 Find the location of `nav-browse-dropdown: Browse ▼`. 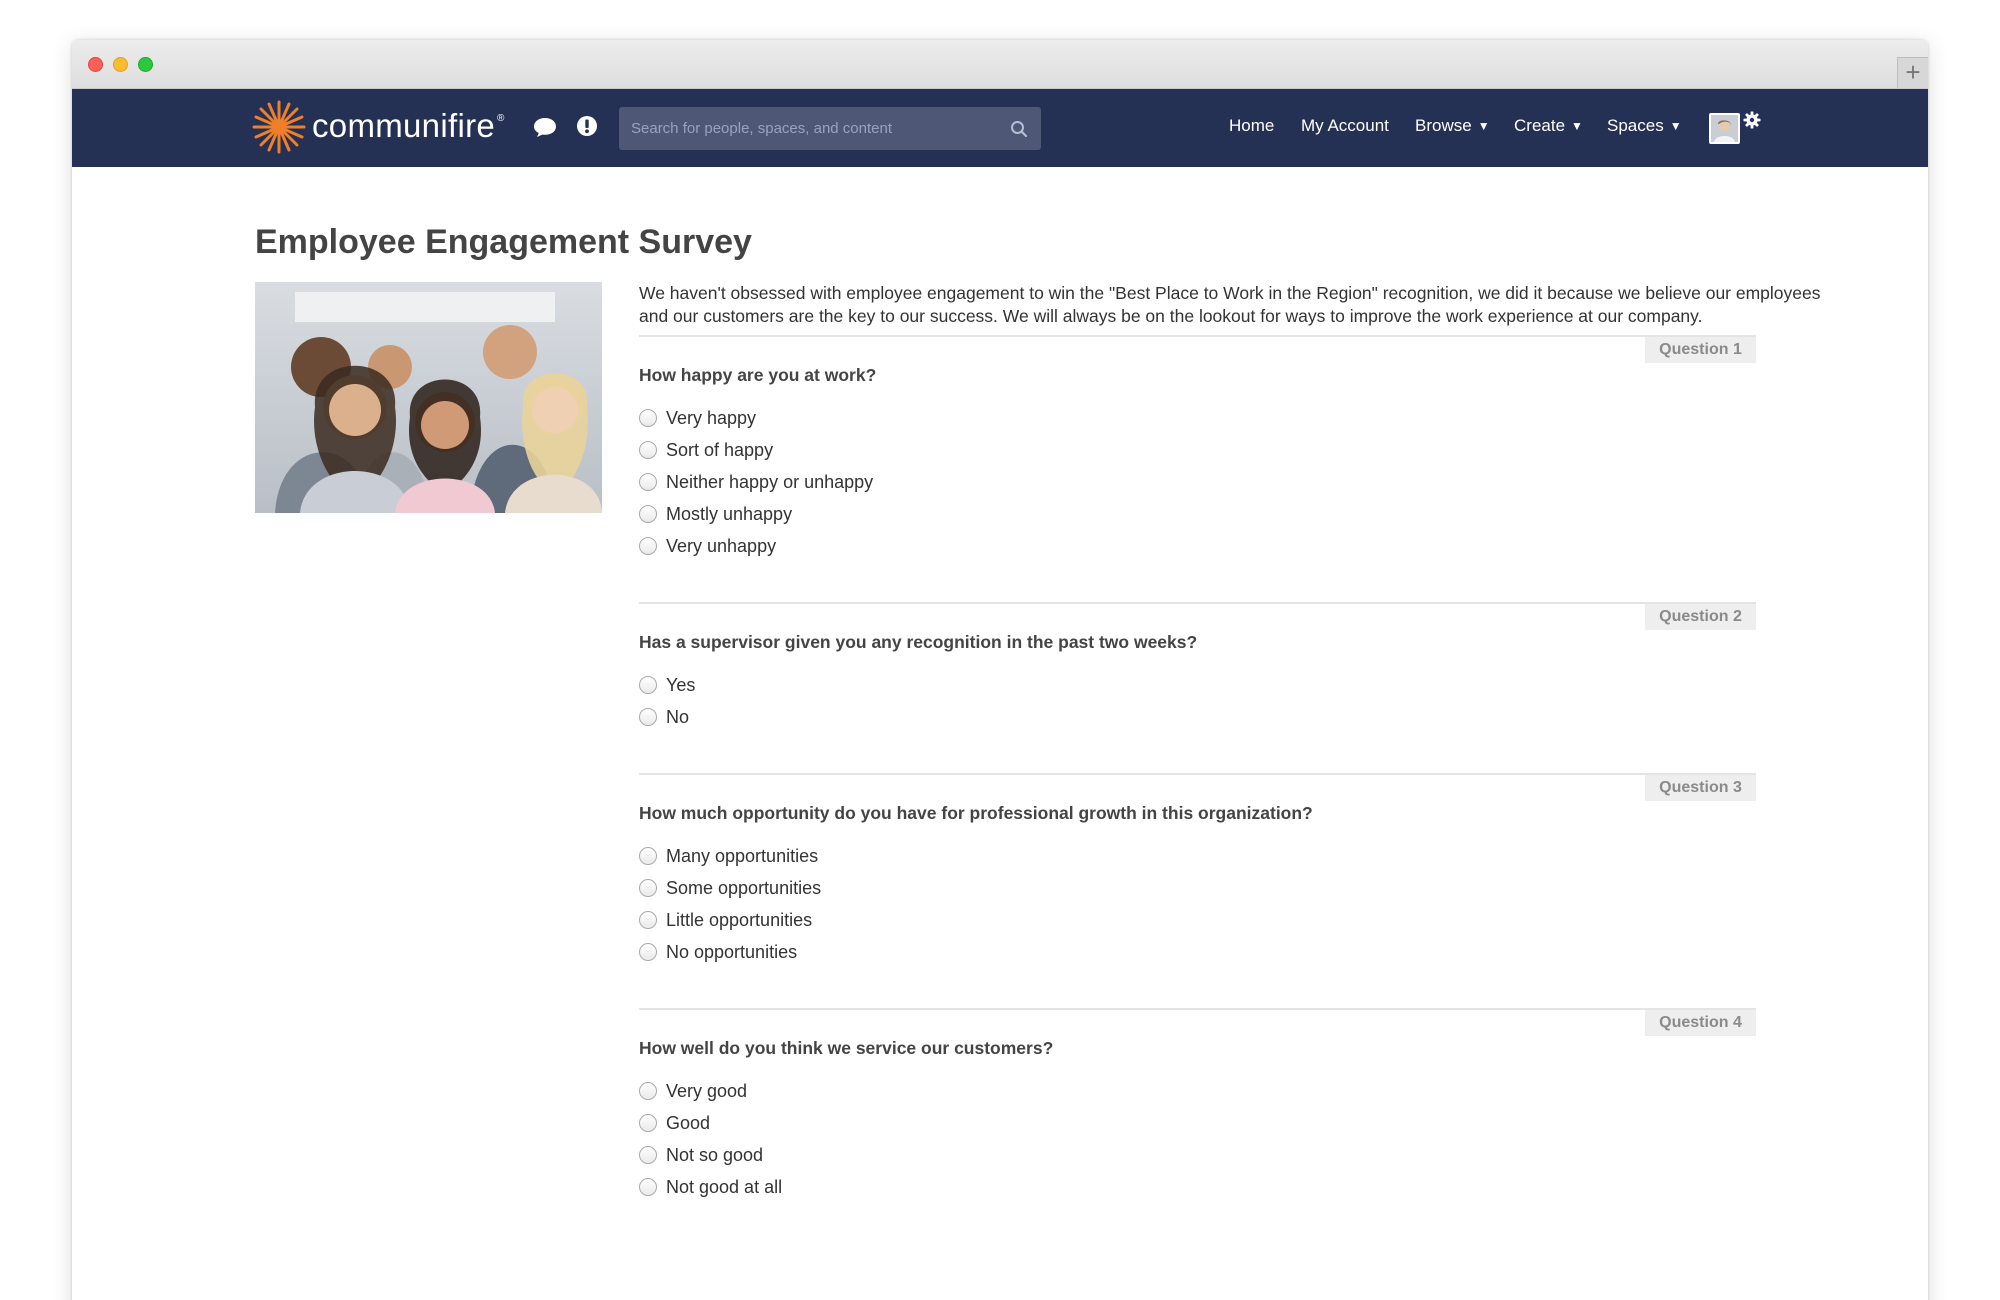

nav-browse-dropdown: Browse ▼ is located at coordinates (1452, 126).